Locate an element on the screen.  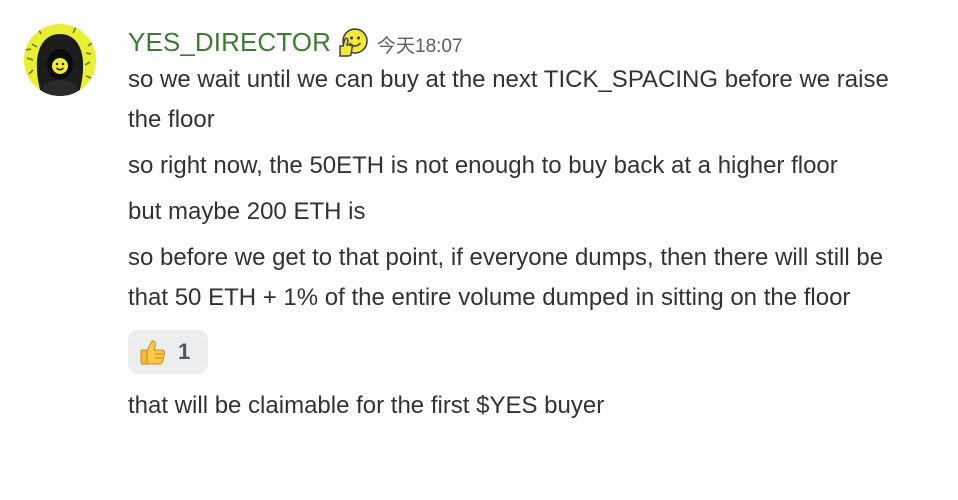
hooded-figure-avatar-icon is located at coordinates (60, 60).